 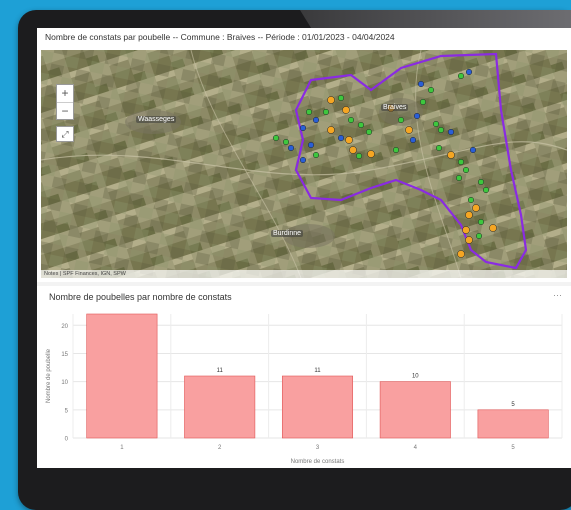 I want to click on tablet-shine, so click(x=435, y=19).